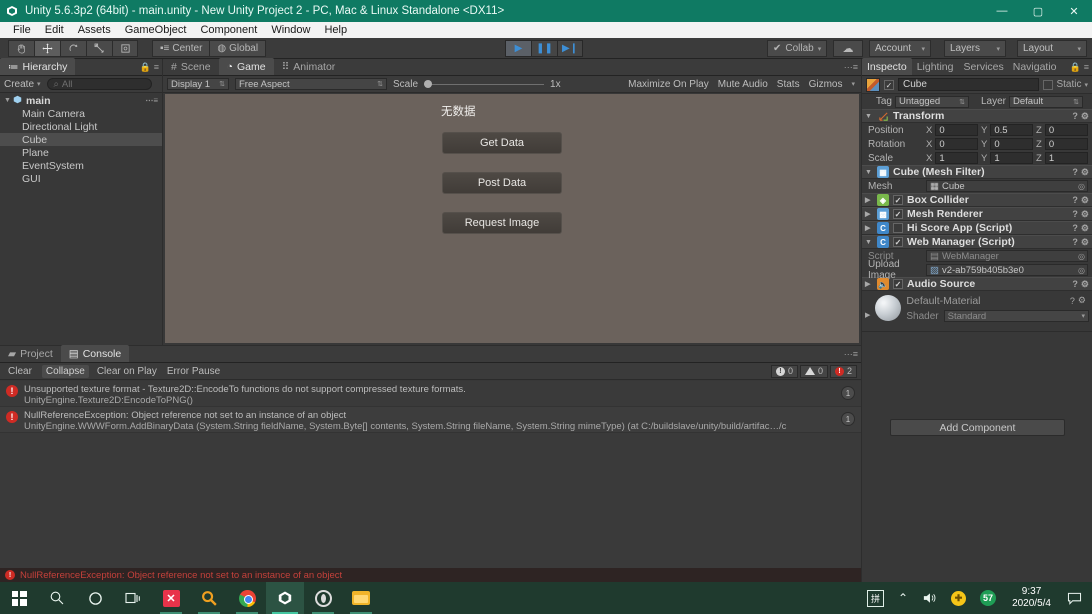 Image resolution: width=1092 pixels, height=614 pixels. What do you see at coordinates (1081, 270) in the screenshot?
I see `object-picker-icon: ◎` at bounding box center [1081, 270].